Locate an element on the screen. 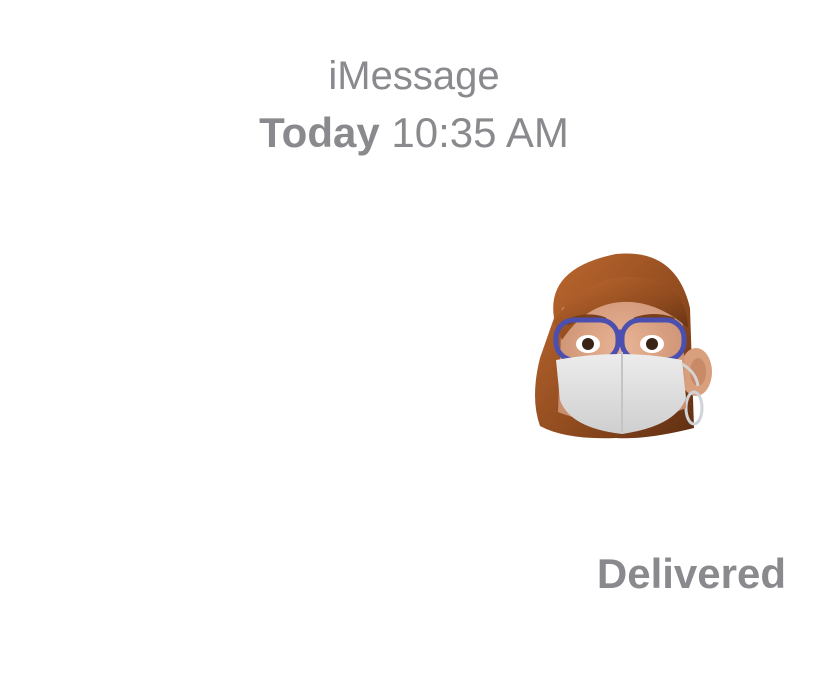  service-label: iMessage is located at coordinates (414, 76).